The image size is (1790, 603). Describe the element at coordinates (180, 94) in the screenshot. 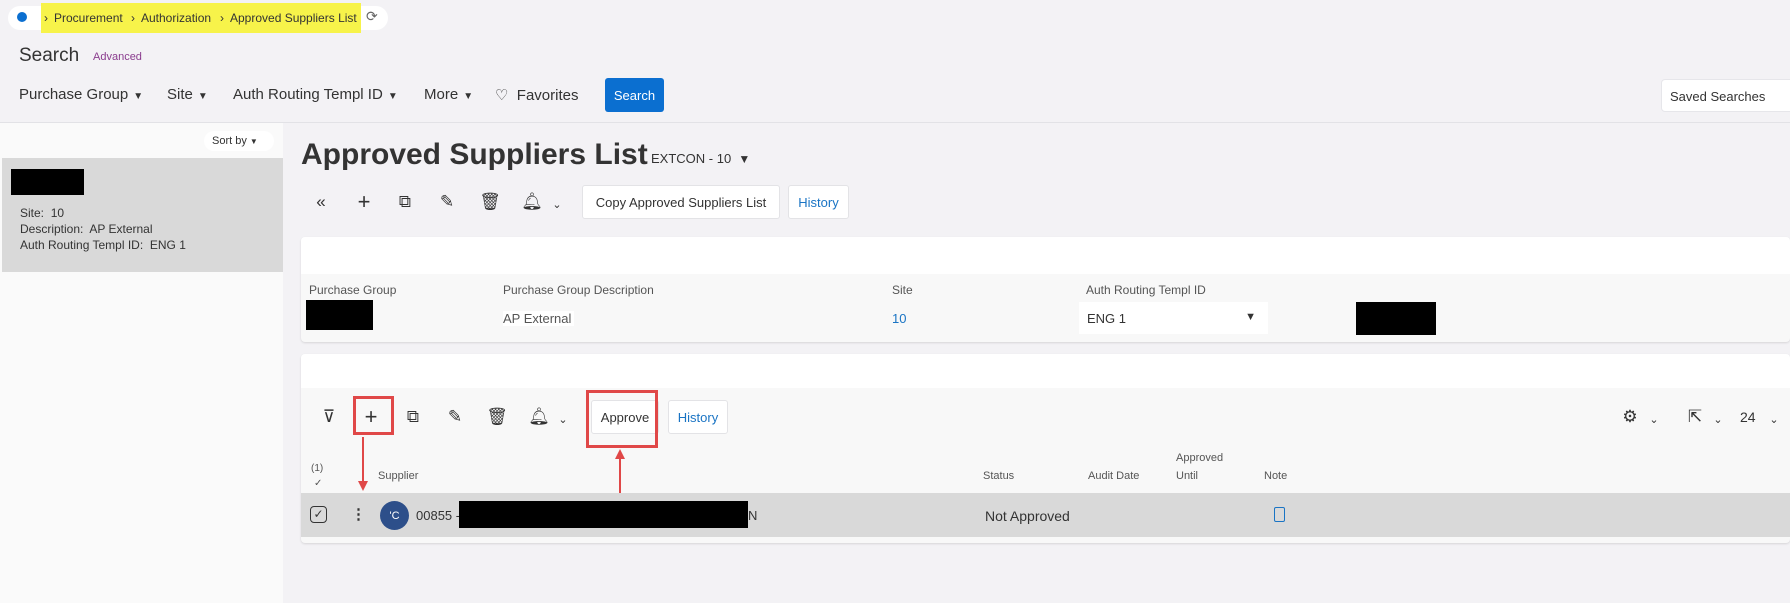

I see `filter-label: Site` at that location.